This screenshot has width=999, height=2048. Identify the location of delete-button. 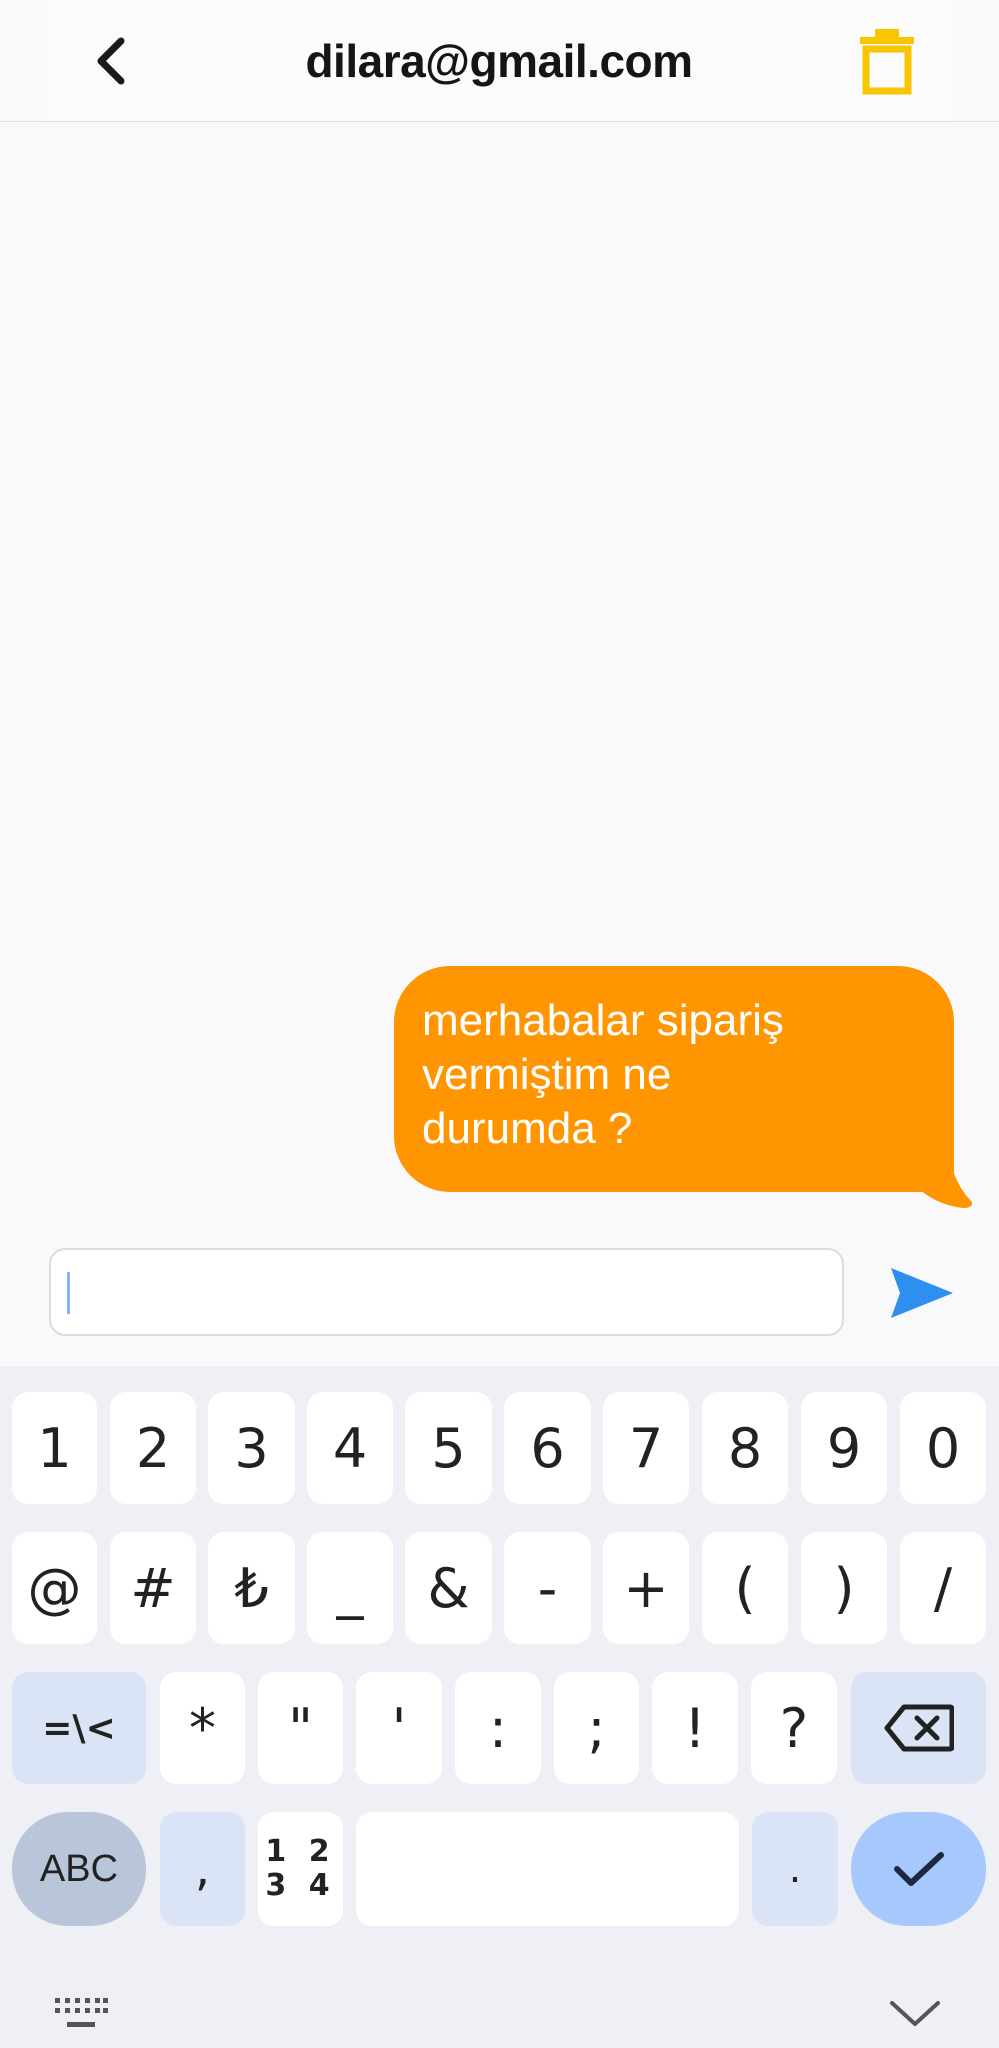
(887, 61).